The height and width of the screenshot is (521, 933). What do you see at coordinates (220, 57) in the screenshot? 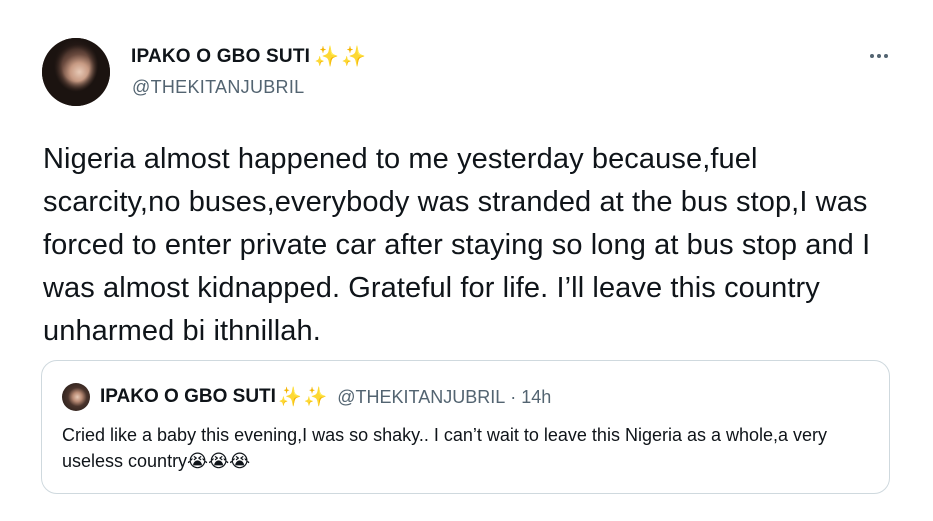
I see `author-display-name: IPAKO O GBO SUTI` at bounding box center [220, 57].